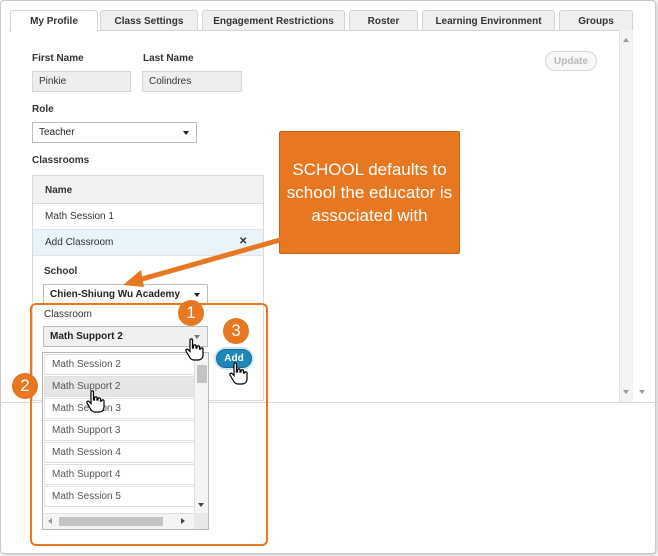  I want to click on tab-learning-environment: Learning Environment, so click(488, 20).